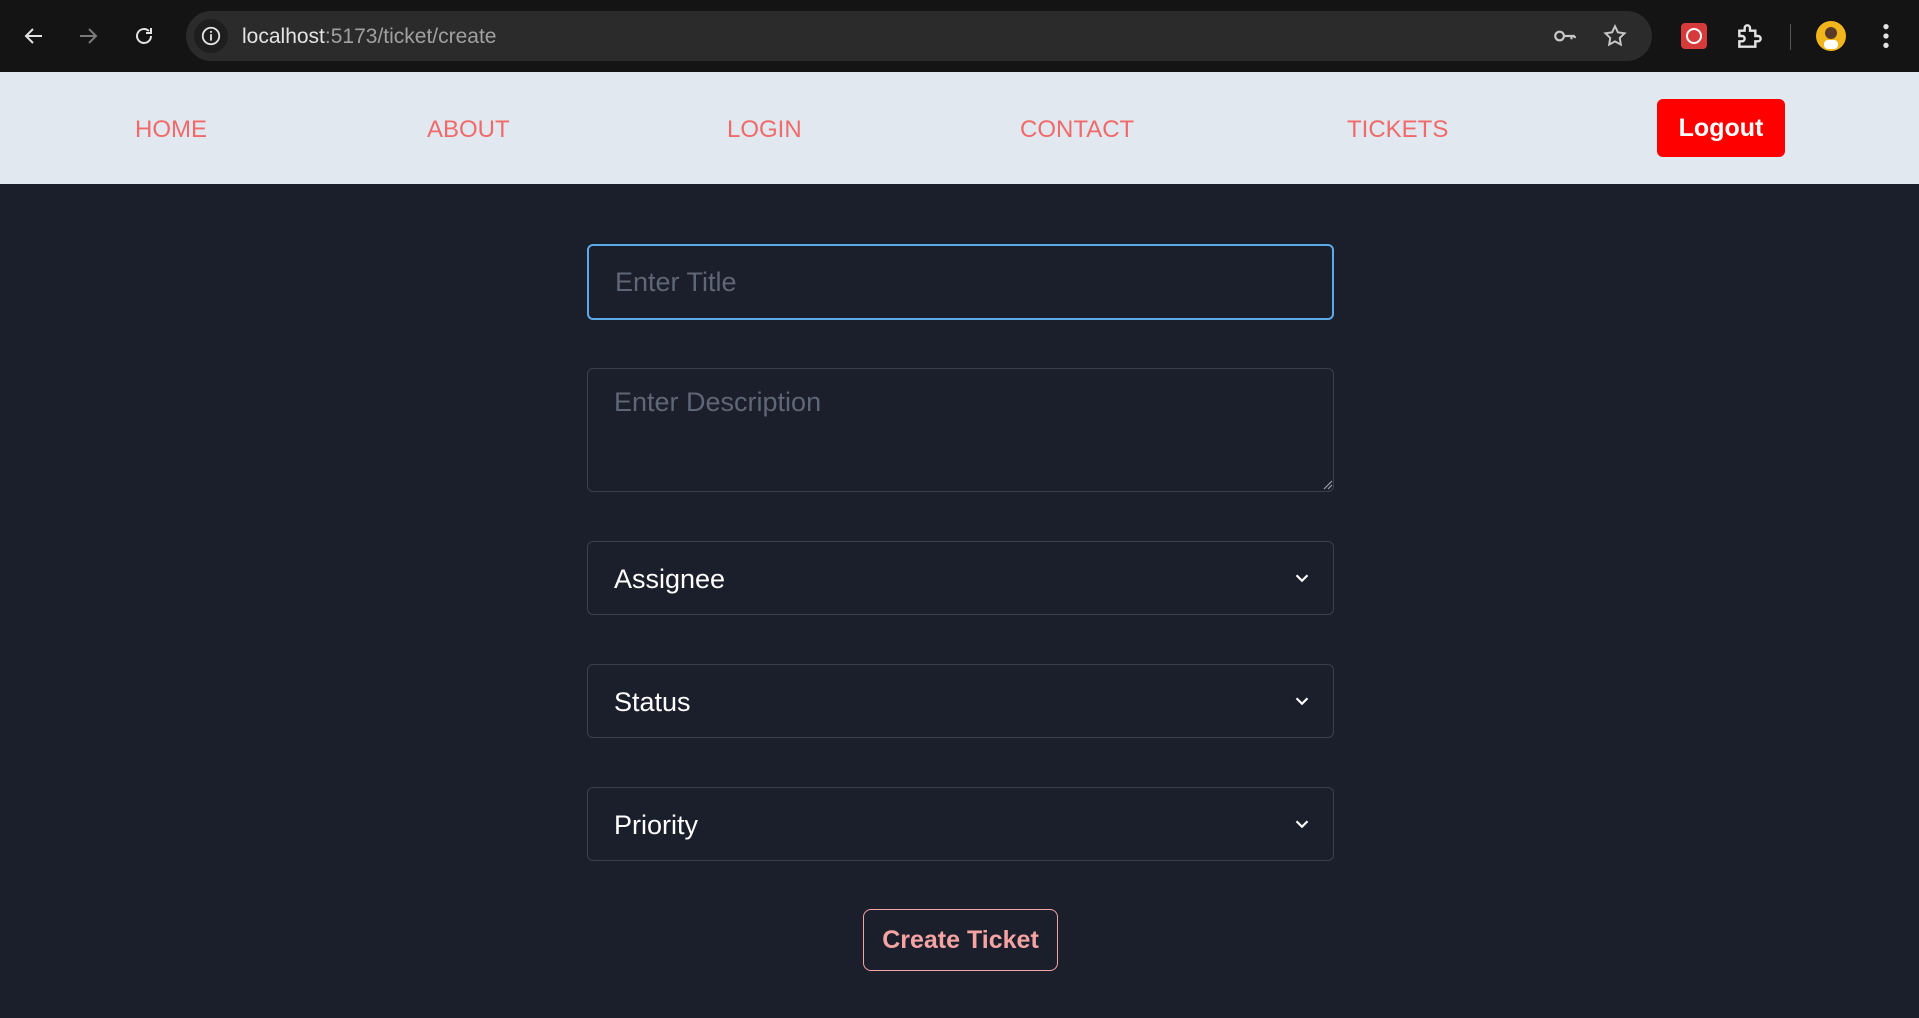 This screenshot has width=1919, height=1018. Describe the element at coordinates (1886, 36) in the screenshot. I see `menu-kebab-icon` at that location.